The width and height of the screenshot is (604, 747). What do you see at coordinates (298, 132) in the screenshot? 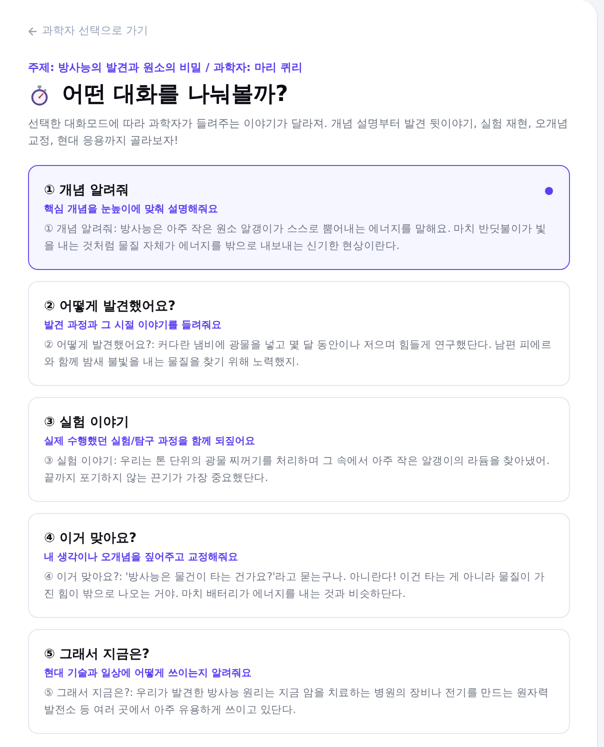
I see `description-text: 선택한 대화모드에 따라 과학자가 들려주는 이야기가 달라져. 개념 설명부터 발견 뒷이야기, 실험 재현, 오개념 교정, 현대 응용까지 골라보자!` at bounding box center [298, 132].